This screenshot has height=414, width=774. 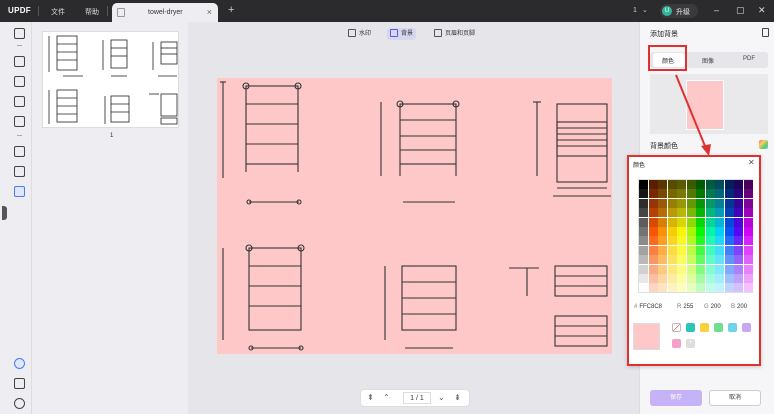 What do you see at coordinates (19, 81) in the screenshot?
I see `edit-icon` at bounding box center [19, 81].